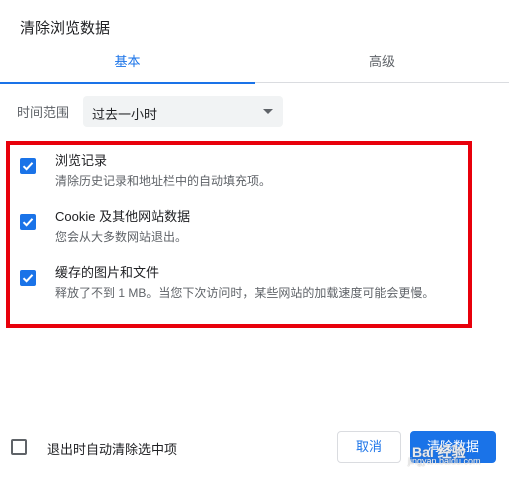 The width and height of the screenshot is (509, 477). I want to click on time-range-value: 过去一小时, so click(125, 114).